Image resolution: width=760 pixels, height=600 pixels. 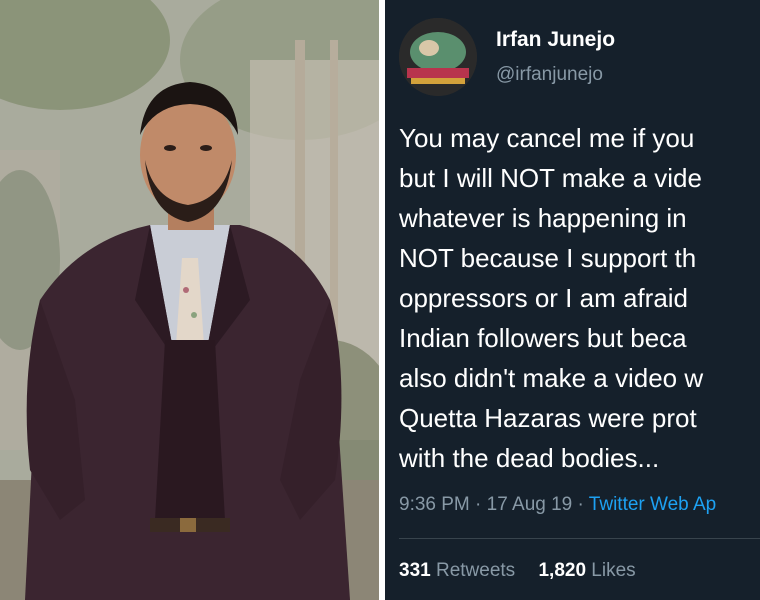 I want to click on tweet-line: Quetta Hazaras were prot, so click(x=548, y=418).